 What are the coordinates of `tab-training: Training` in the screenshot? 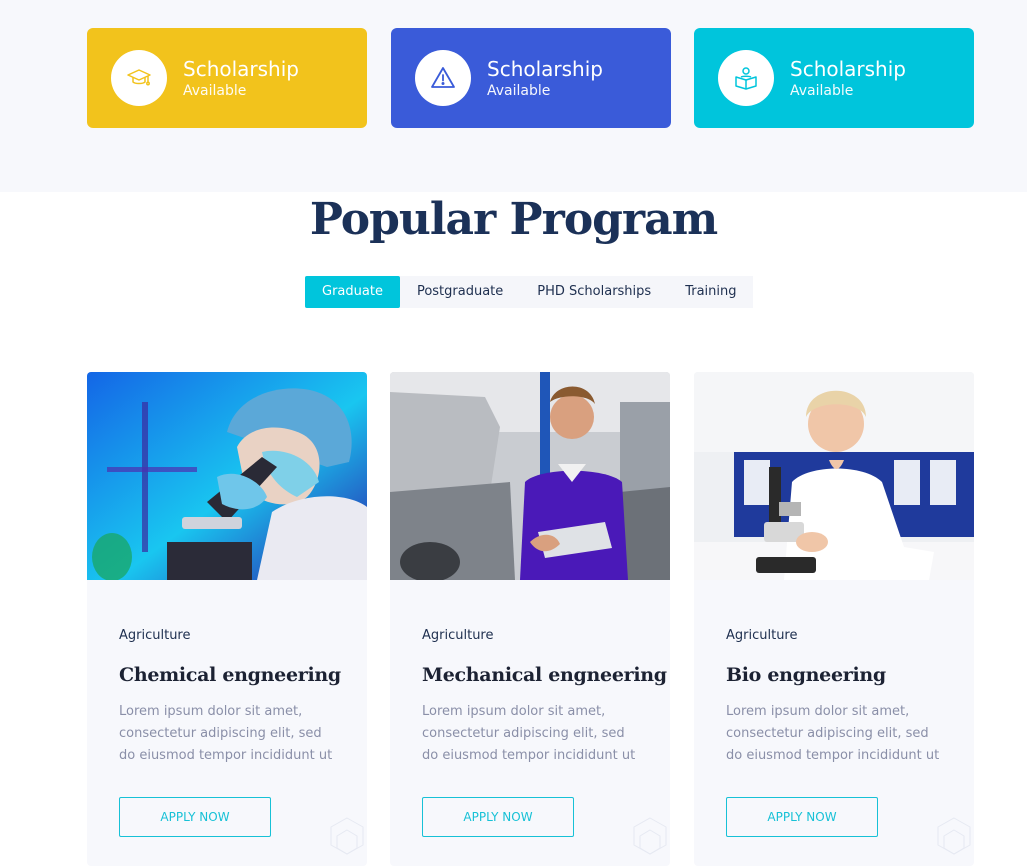 It's located at (710, 292).